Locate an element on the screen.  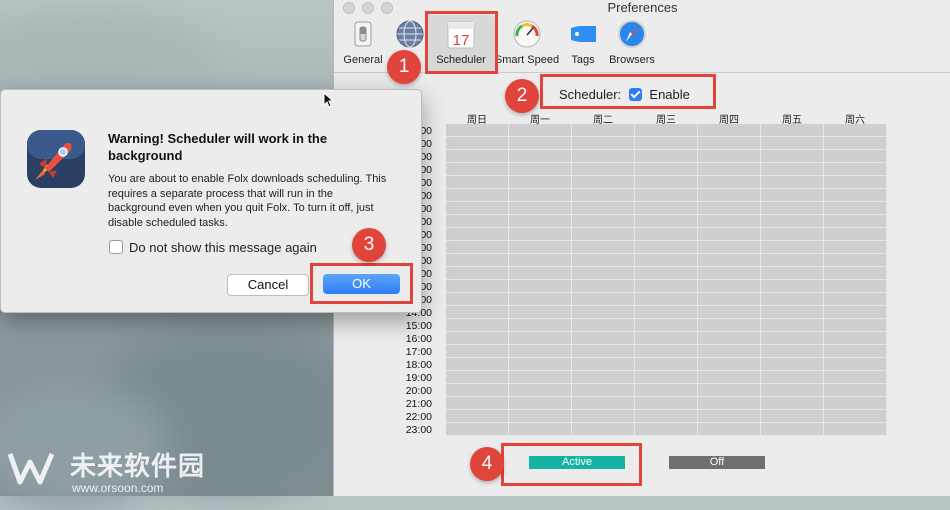
tab-browsers: Browsers is located at coordinates (632, 42).